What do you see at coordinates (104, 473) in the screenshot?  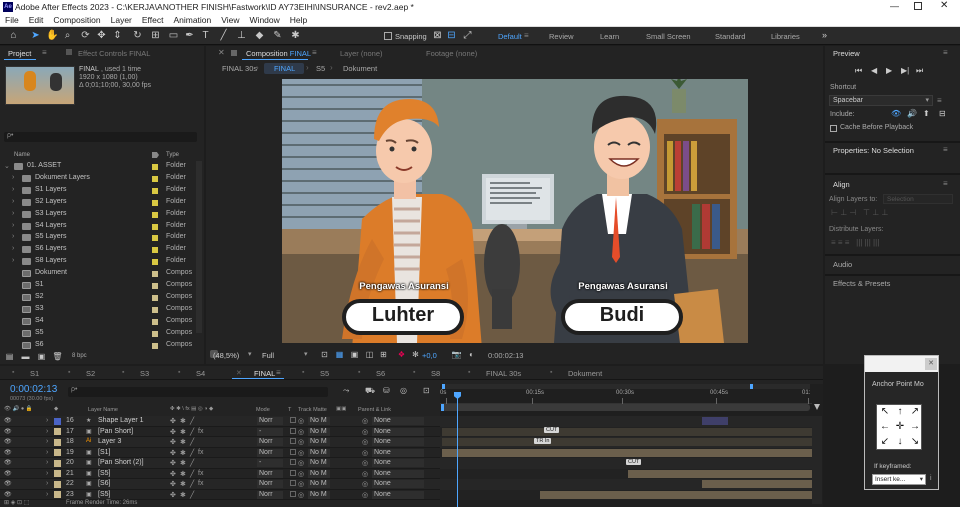 I see `layer-name: [S5]` at bounding box center [104, 473].